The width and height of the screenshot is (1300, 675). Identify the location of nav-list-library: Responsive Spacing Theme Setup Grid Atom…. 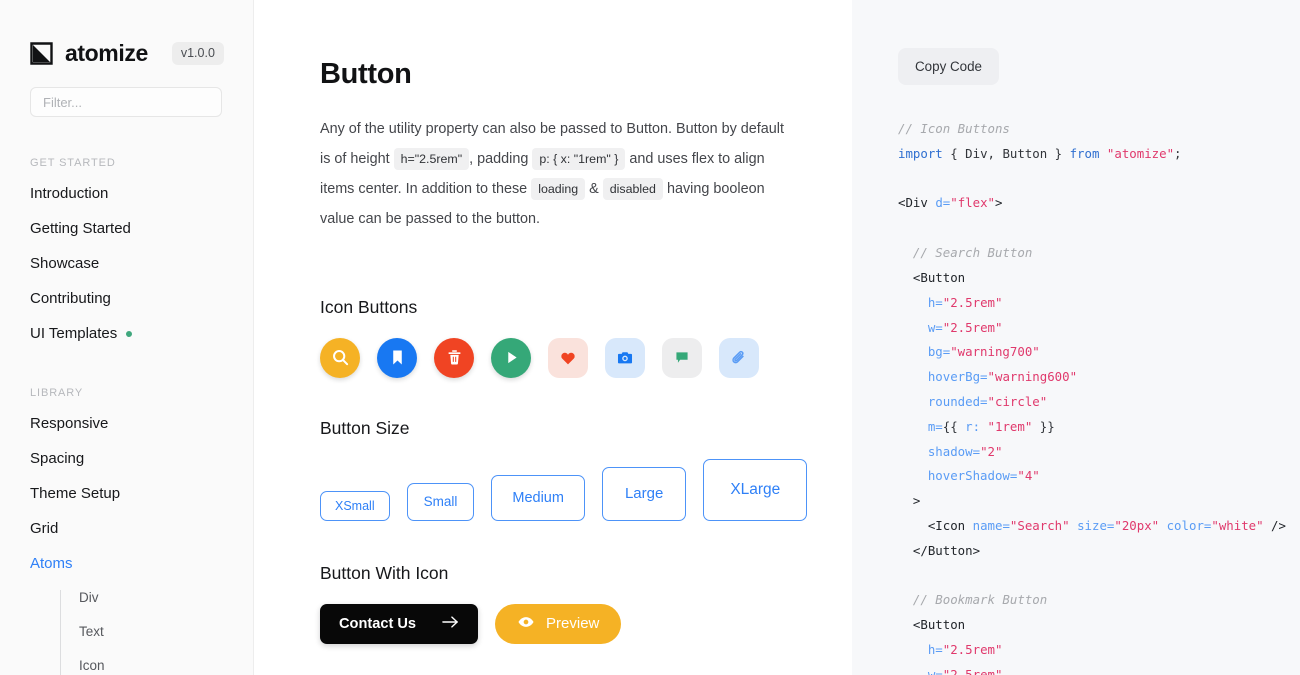
(126, 545).